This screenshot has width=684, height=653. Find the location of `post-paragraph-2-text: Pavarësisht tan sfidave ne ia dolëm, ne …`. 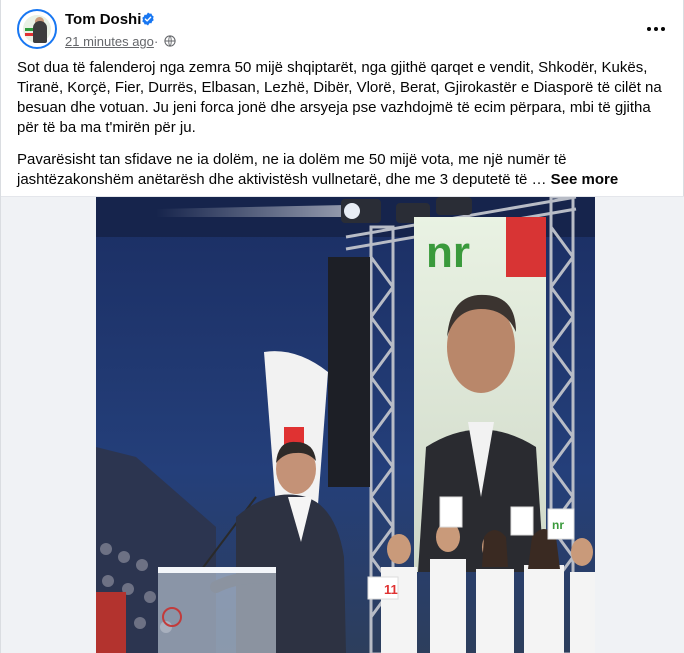

post-paragraph-2-text: Pavarësisht tan sfidave ne ia dolëm, ne … is located at coordinates (292, 169).